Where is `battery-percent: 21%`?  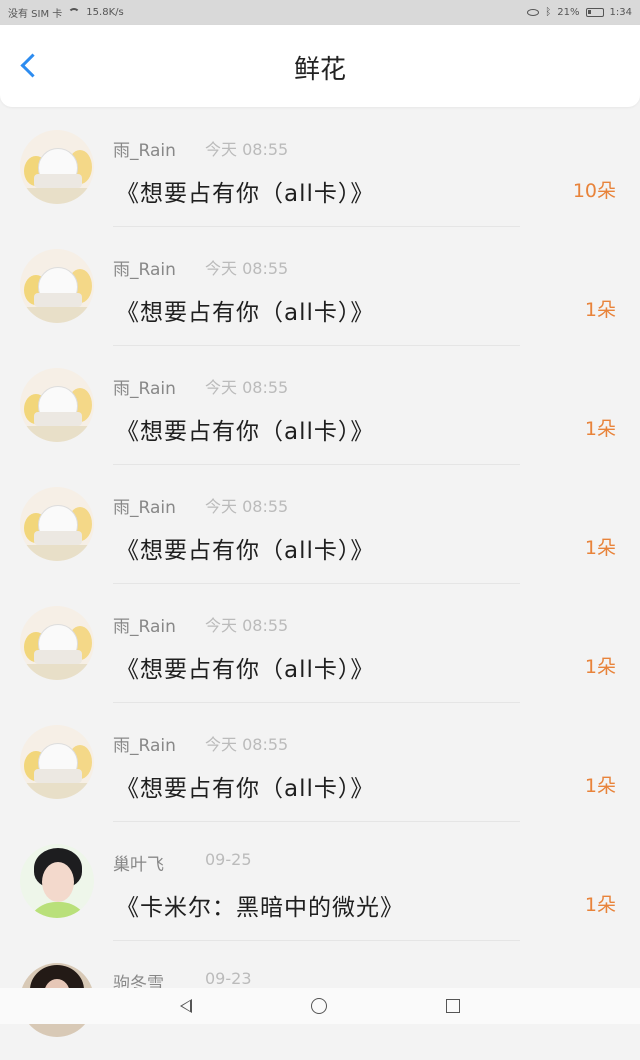 battery-percent: 21% is located at coordinates (568, 12).